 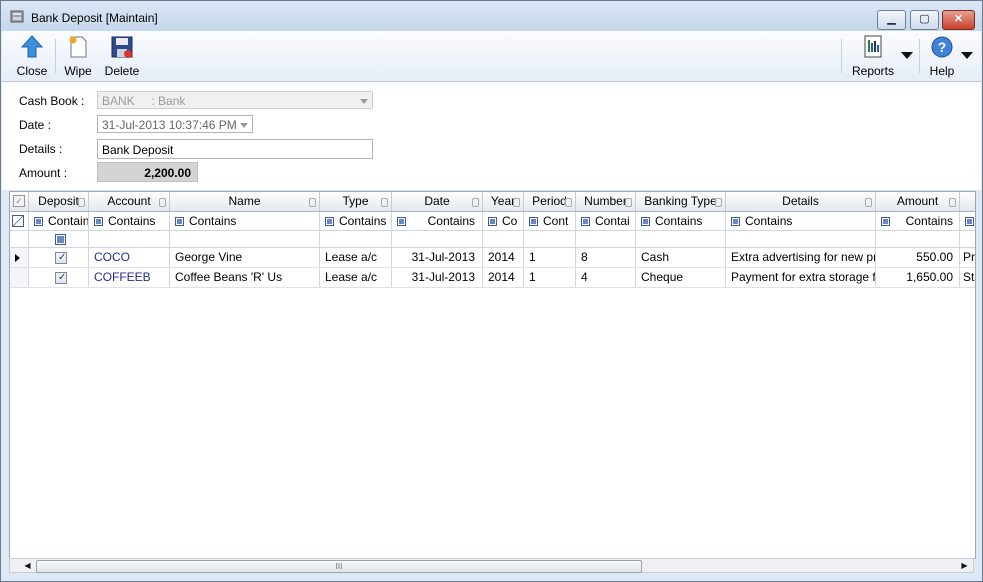 I want to click on cell-banking-type: Cheque, so click(x=681, y=277).